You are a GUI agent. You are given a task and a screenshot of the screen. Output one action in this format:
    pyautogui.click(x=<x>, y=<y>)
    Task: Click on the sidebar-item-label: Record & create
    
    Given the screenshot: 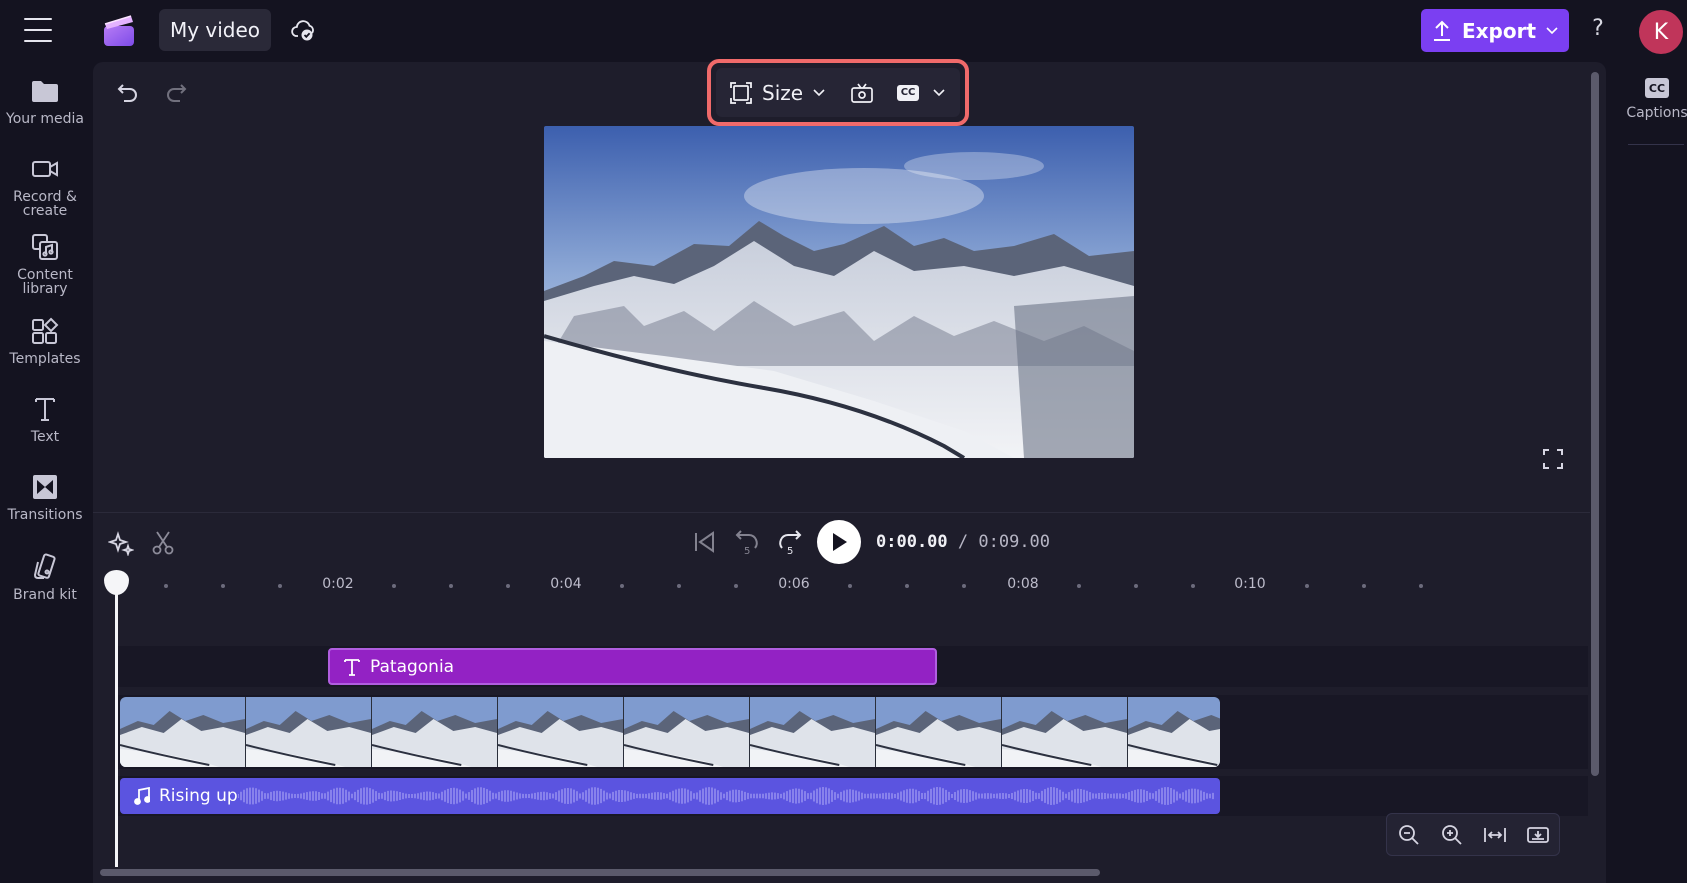 What is the action you would take?
    pyautogui.click(x=45, y=204)
    